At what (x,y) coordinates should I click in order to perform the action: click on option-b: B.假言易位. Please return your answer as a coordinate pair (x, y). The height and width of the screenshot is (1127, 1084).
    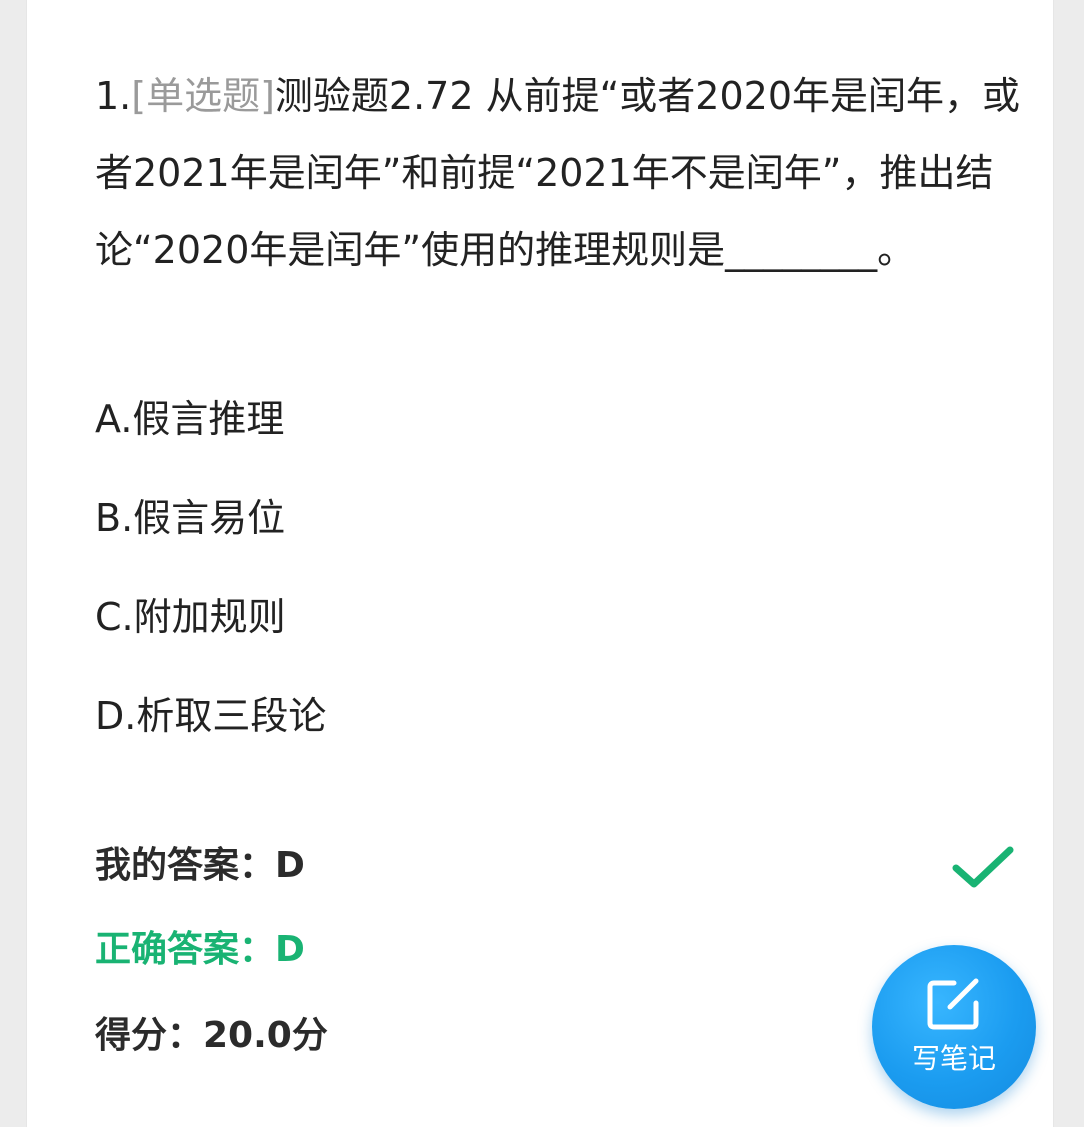
    Looking at the image, I should click on (190, 518).